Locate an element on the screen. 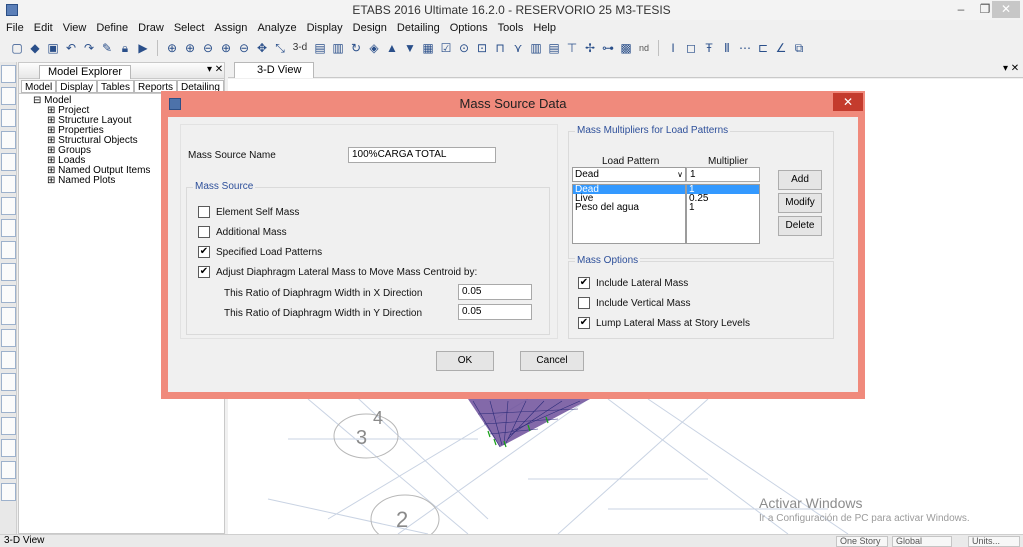 The width and height of the screenshot is (1023, 547). draw-angle-icon: ∠ is located at coordinates (781, 48).